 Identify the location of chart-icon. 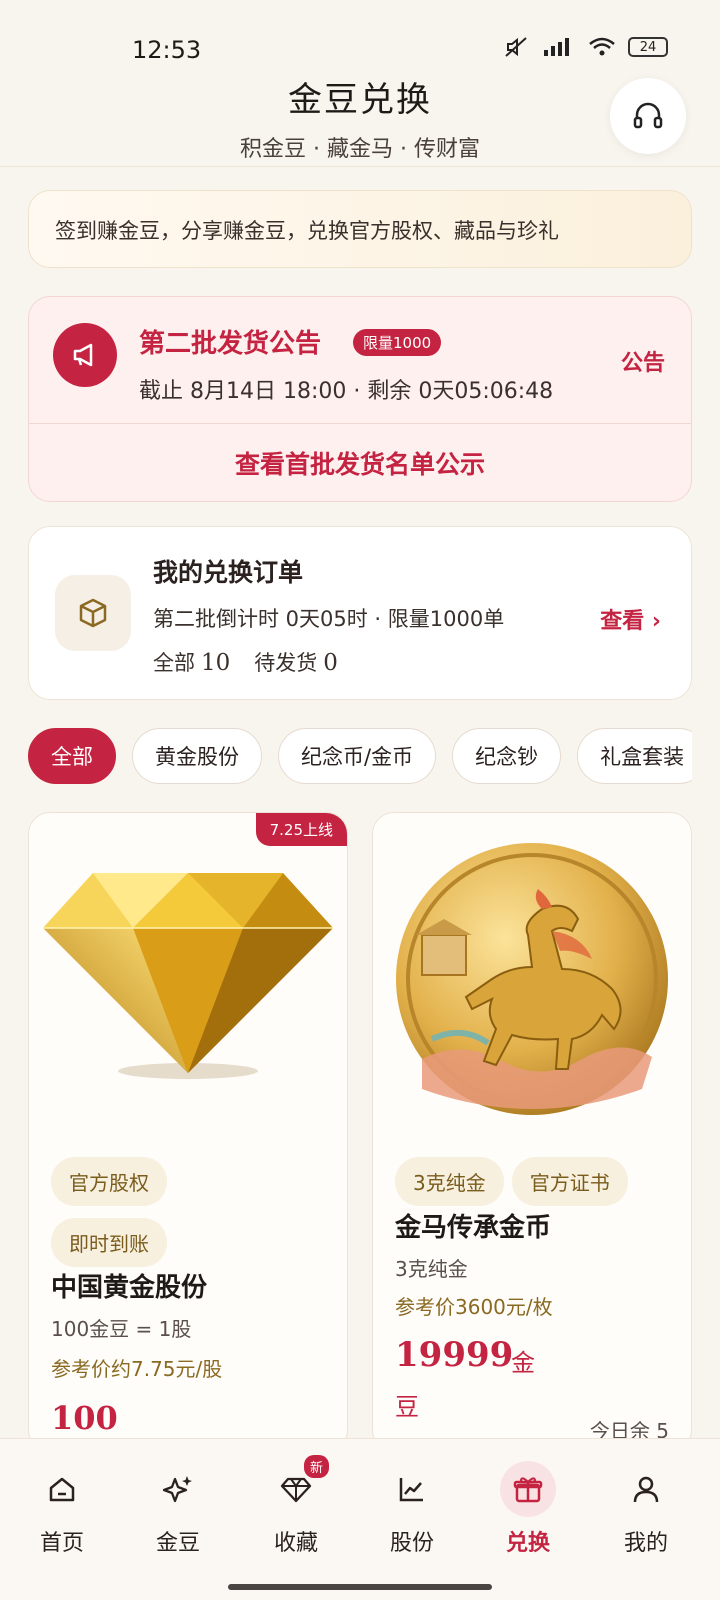
(412, 1489).